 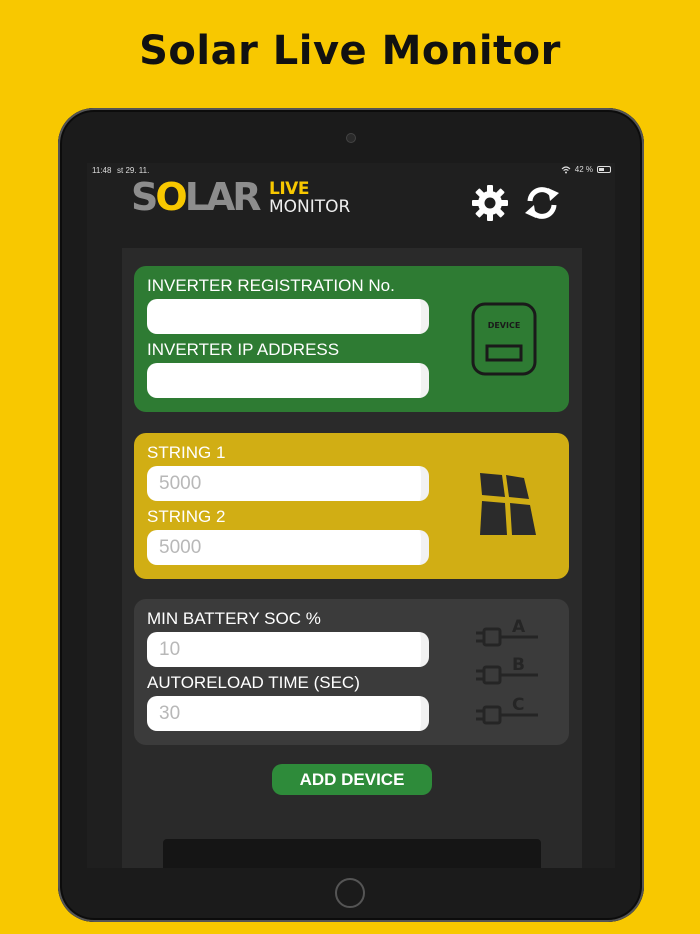 I want to click on plug-label-c: C, so click(x=518, y=705).